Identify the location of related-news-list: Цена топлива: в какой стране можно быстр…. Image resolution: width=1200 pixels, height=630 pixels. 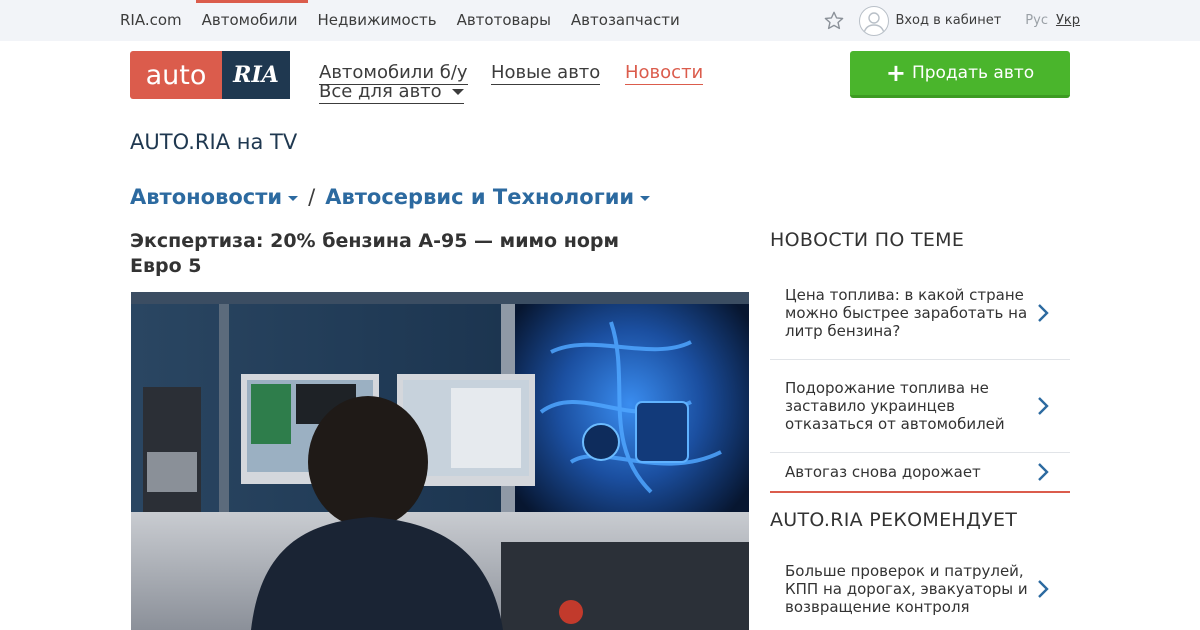
(920, 380).